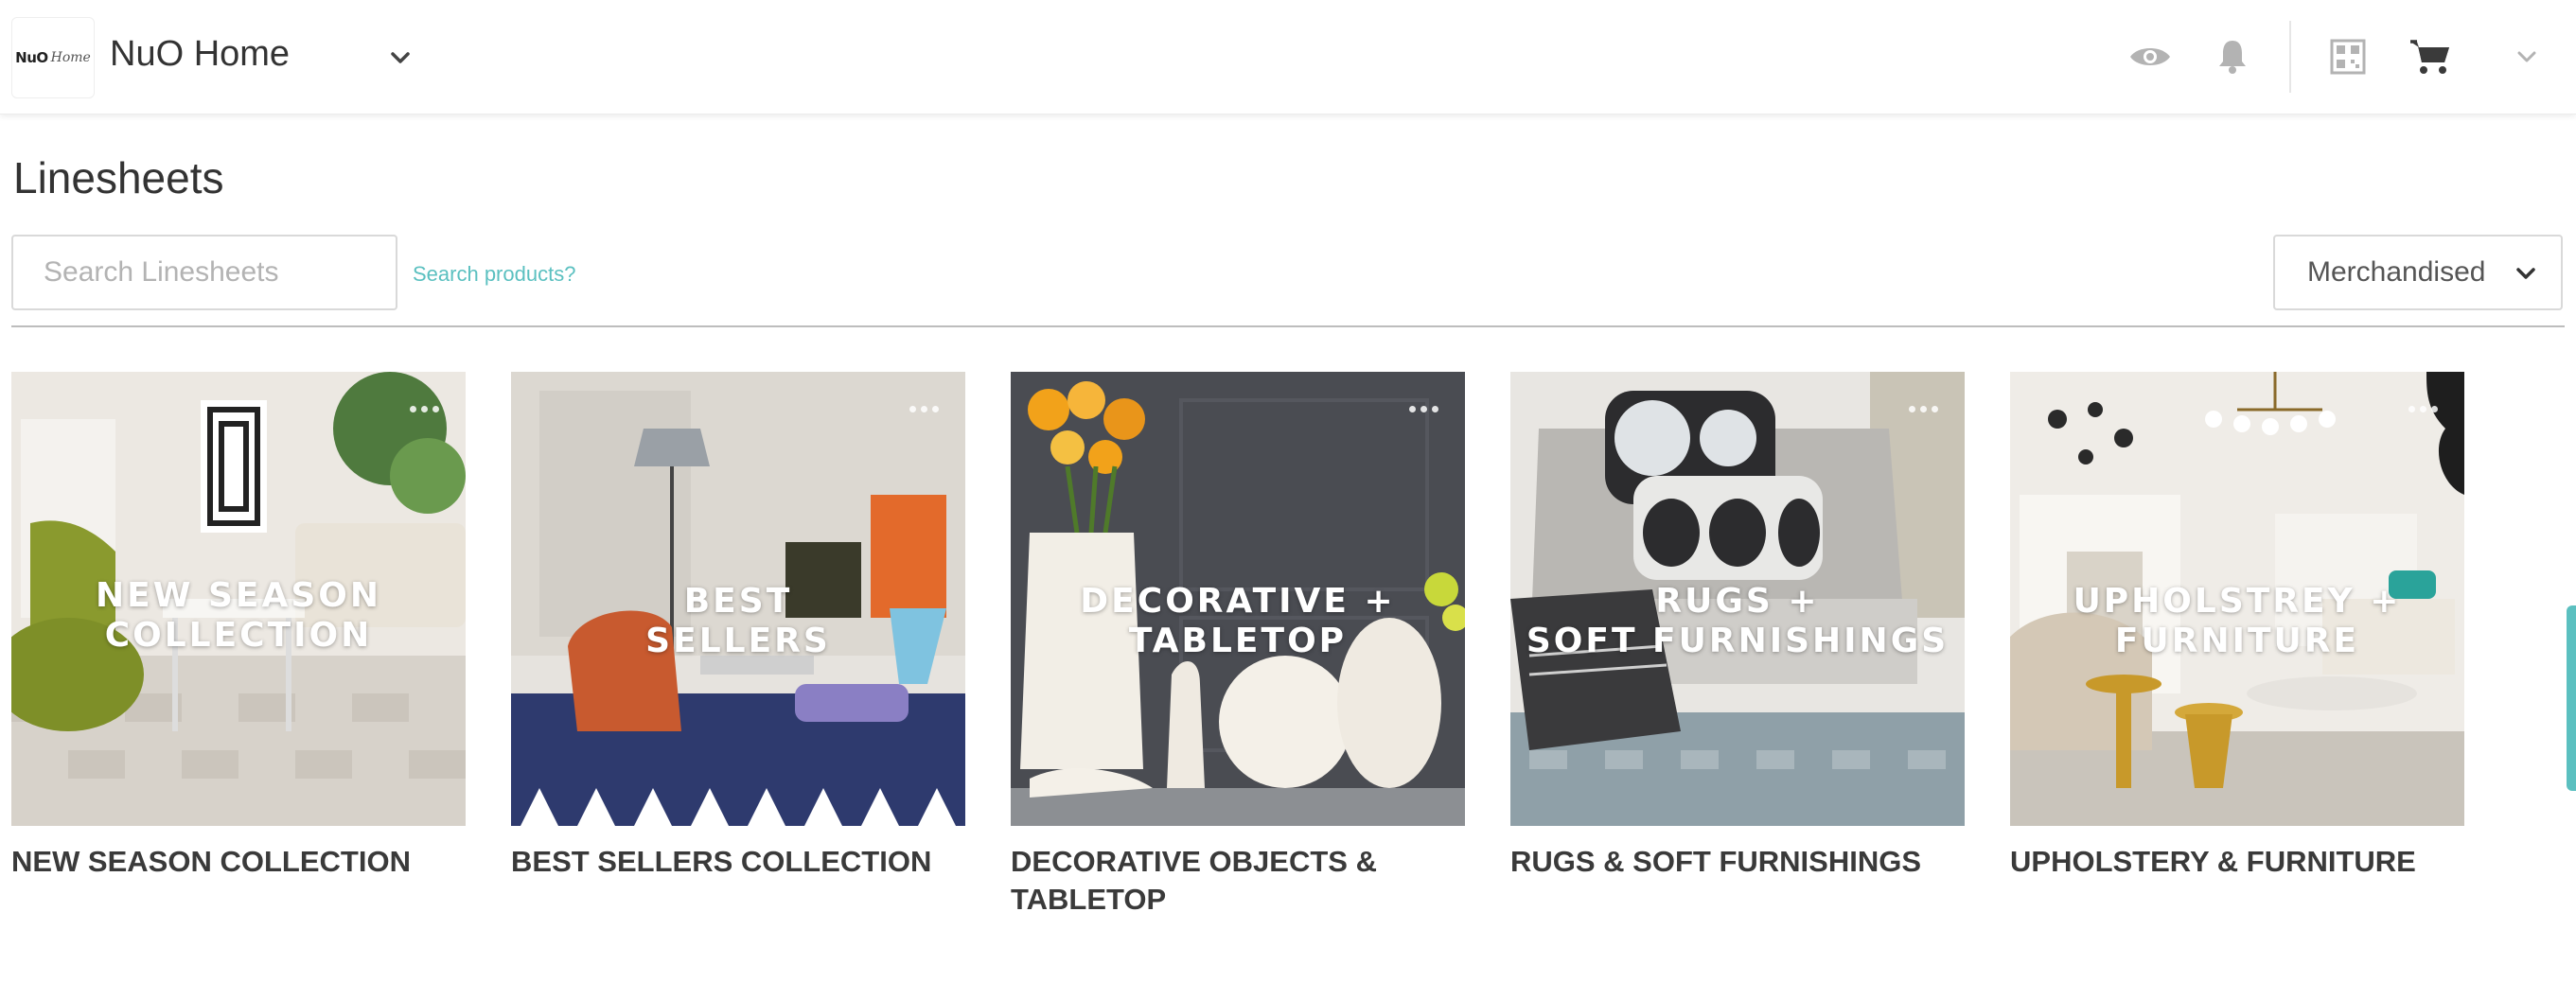 The width and height of the screenshot is (2576, 982). What do you see at coordinates (233, 862) in the screenshot?
I see `linesheet-title: NEW SEASON COLLECTION` at bounding box center [233, 862].